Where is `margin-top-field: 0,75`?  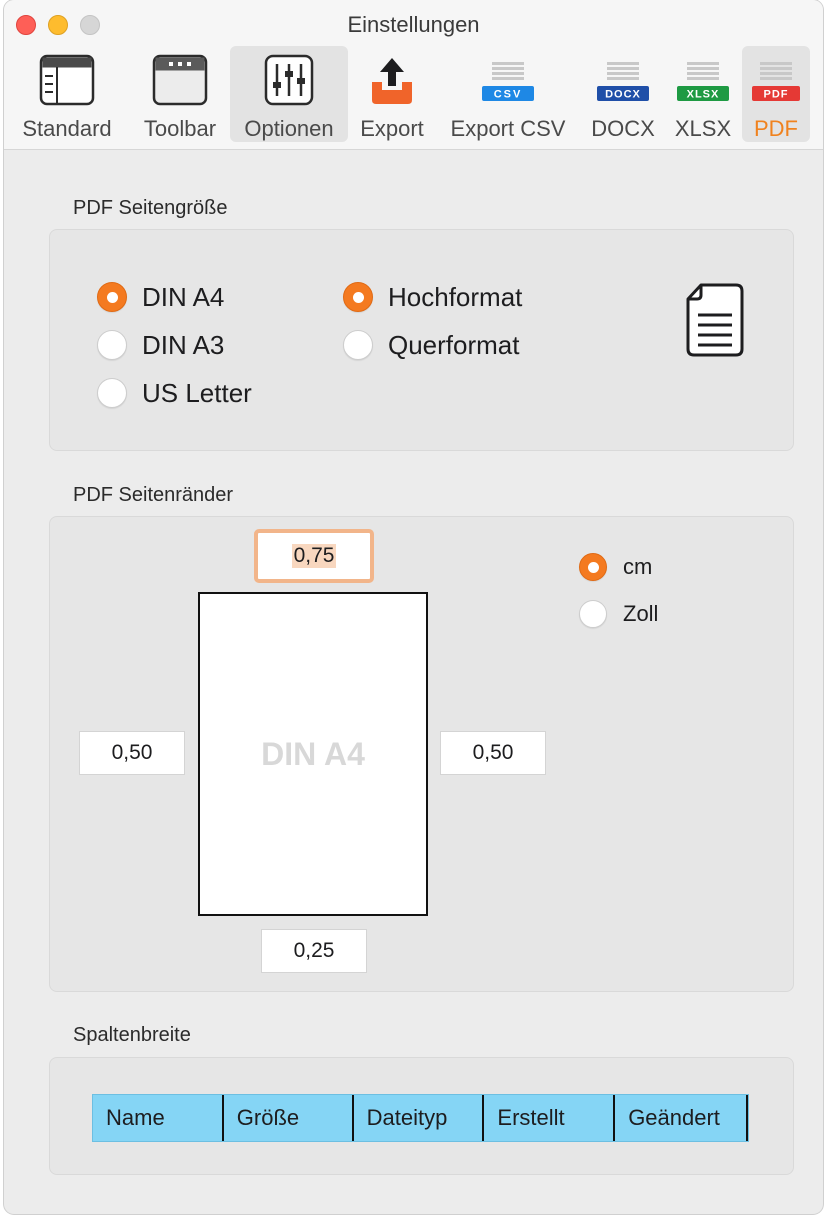 margin-top-field: 0,75 is located at coordinates (314, 556).